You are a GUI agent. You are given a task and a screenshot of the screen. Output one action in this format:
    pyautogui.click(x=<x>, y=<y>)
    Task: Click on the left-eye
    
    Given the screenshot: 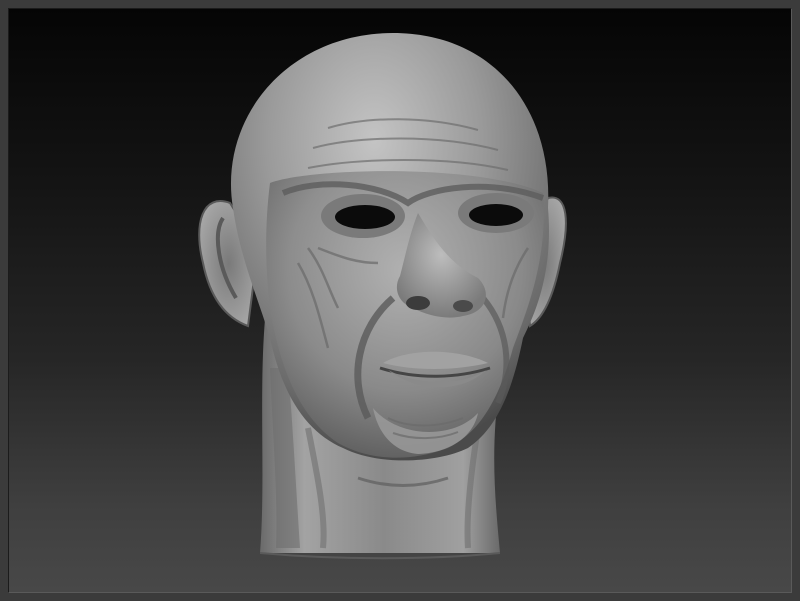 What is the action you would take?
    pyautogui.click(x=365, y=217)
    